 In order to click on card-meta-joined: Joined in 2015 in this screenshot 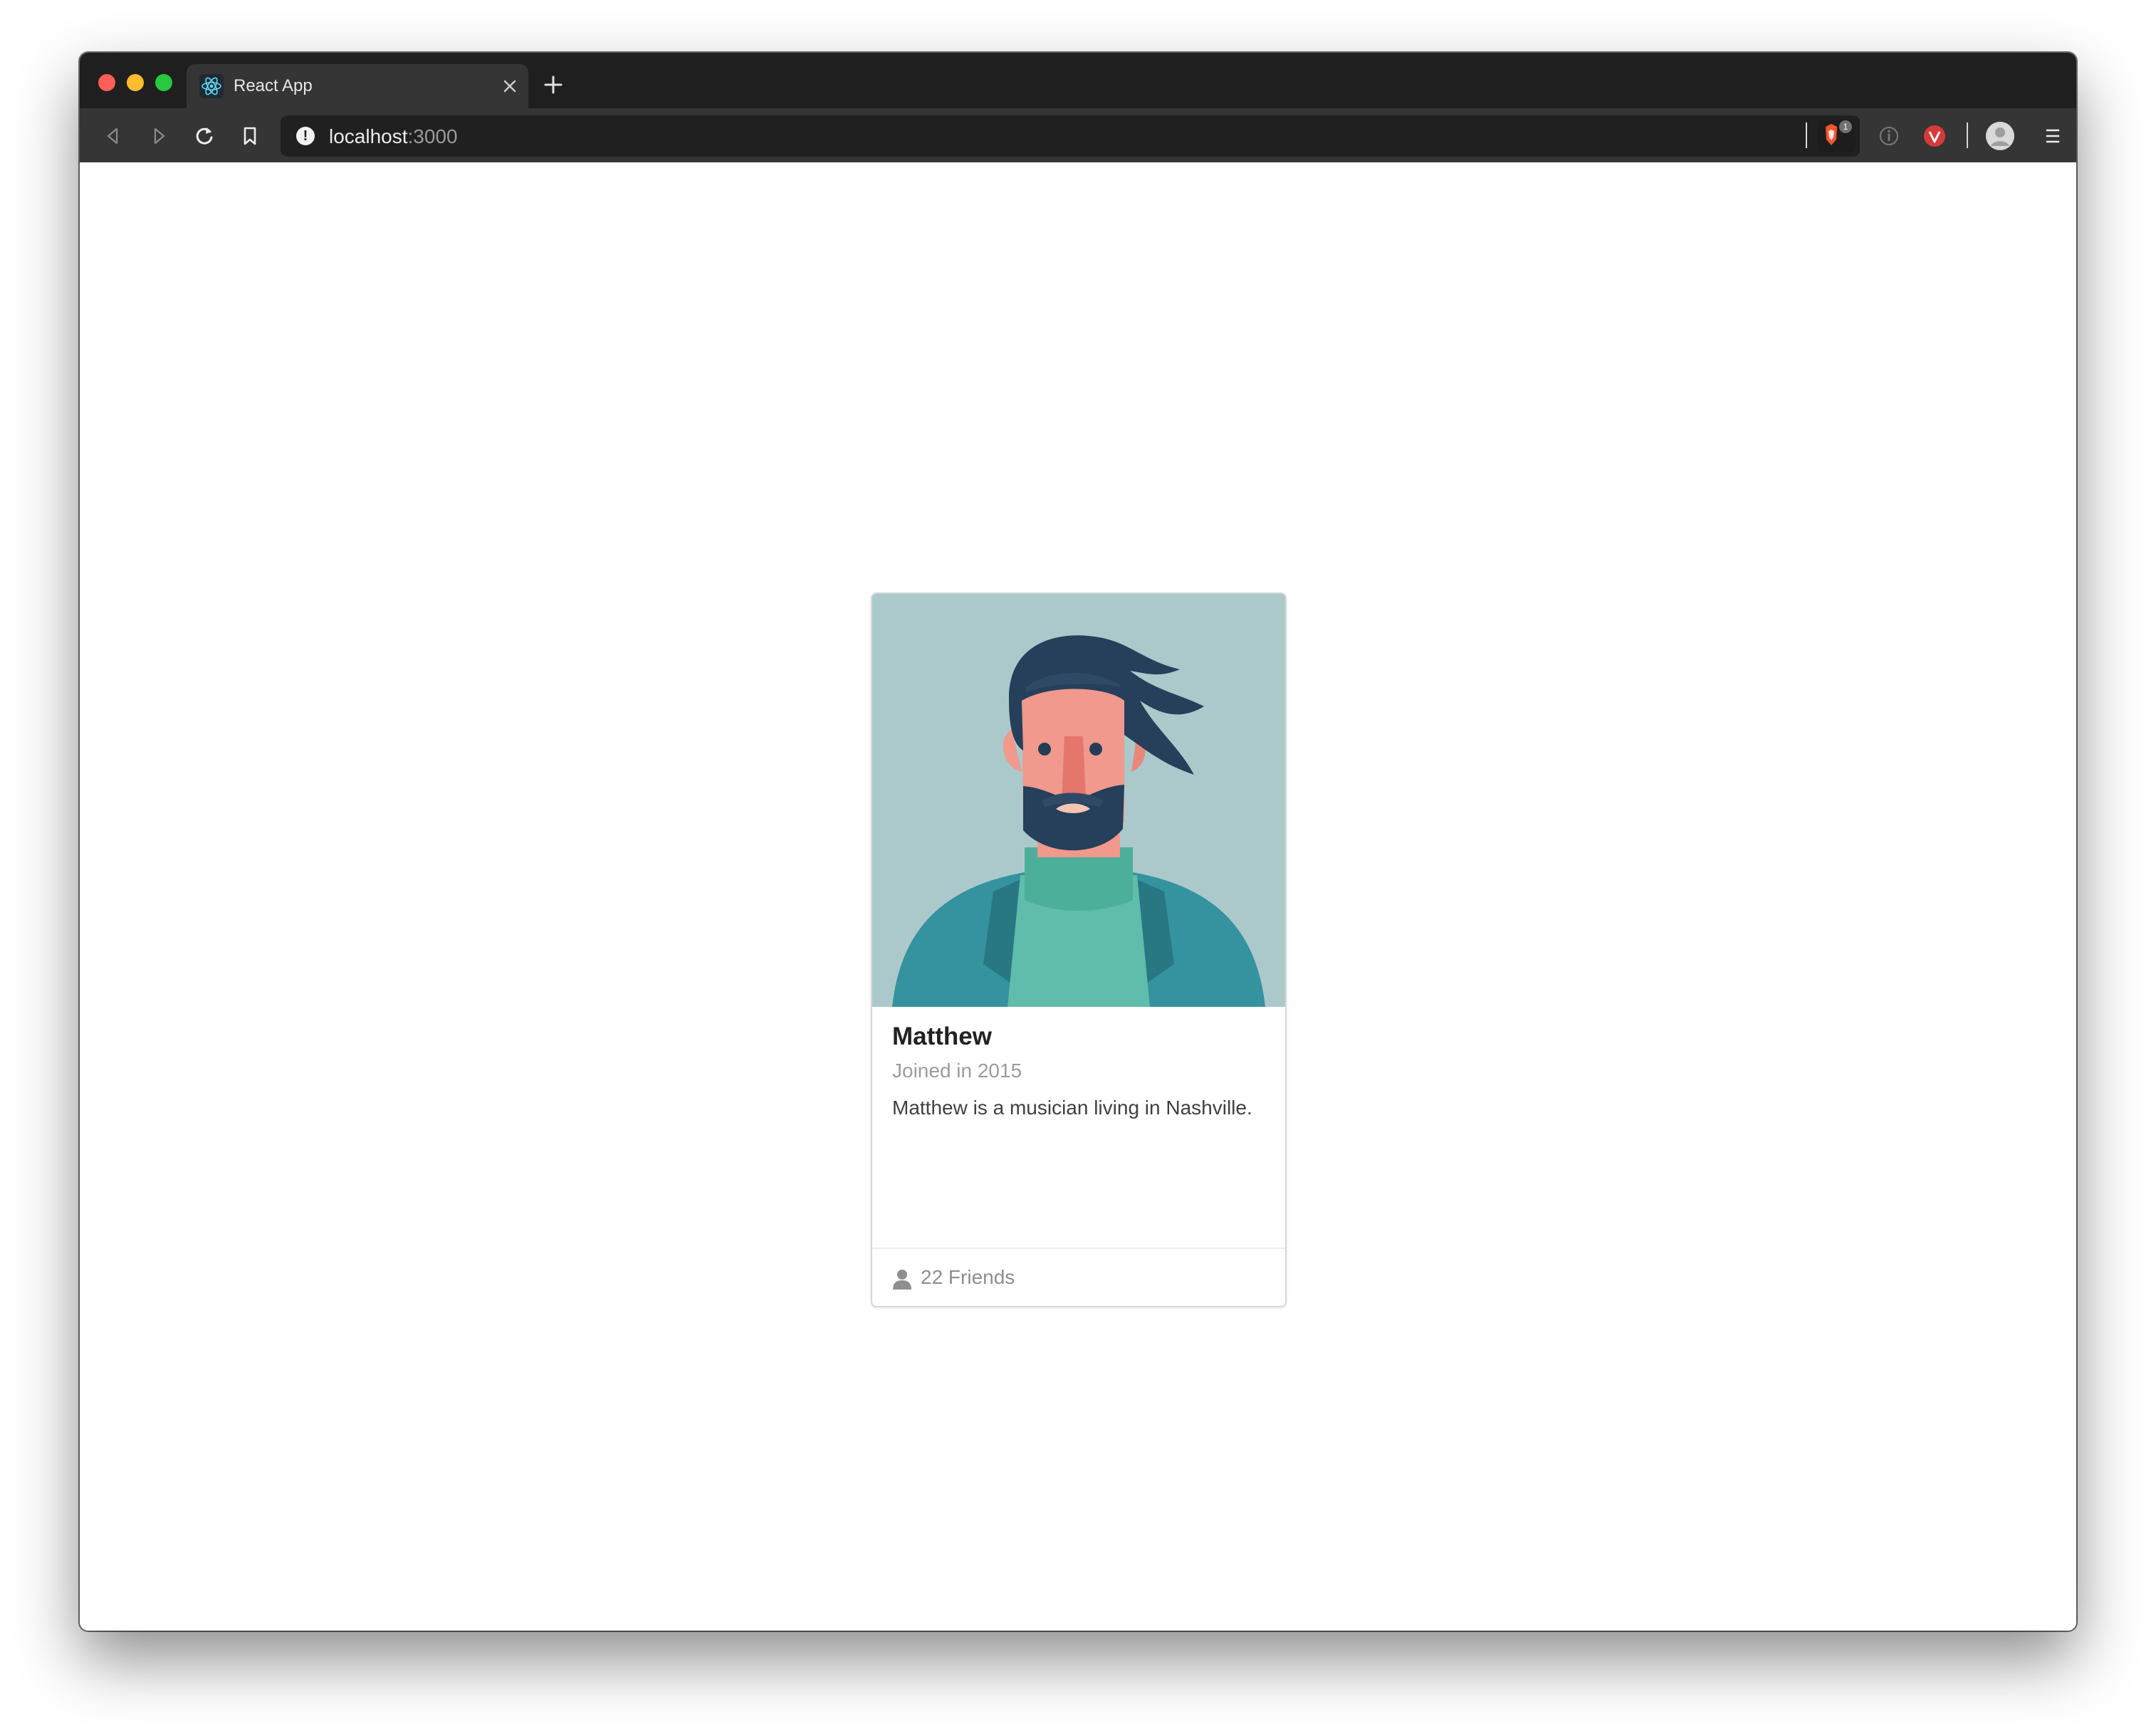, I will do `click(957, 1071)`.